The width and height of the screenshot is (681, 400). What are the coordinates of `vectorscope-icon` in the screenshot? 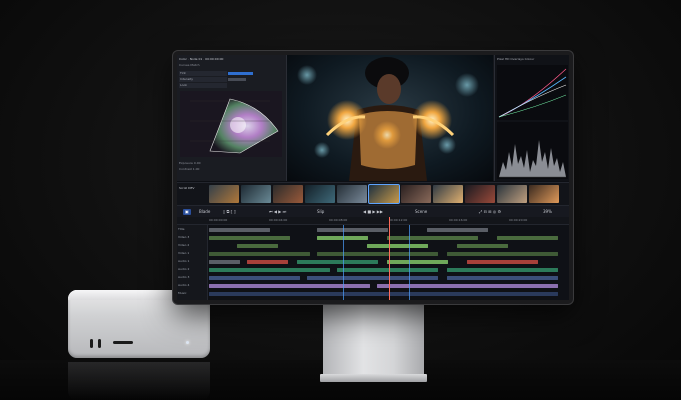 It's located at (532, 92).